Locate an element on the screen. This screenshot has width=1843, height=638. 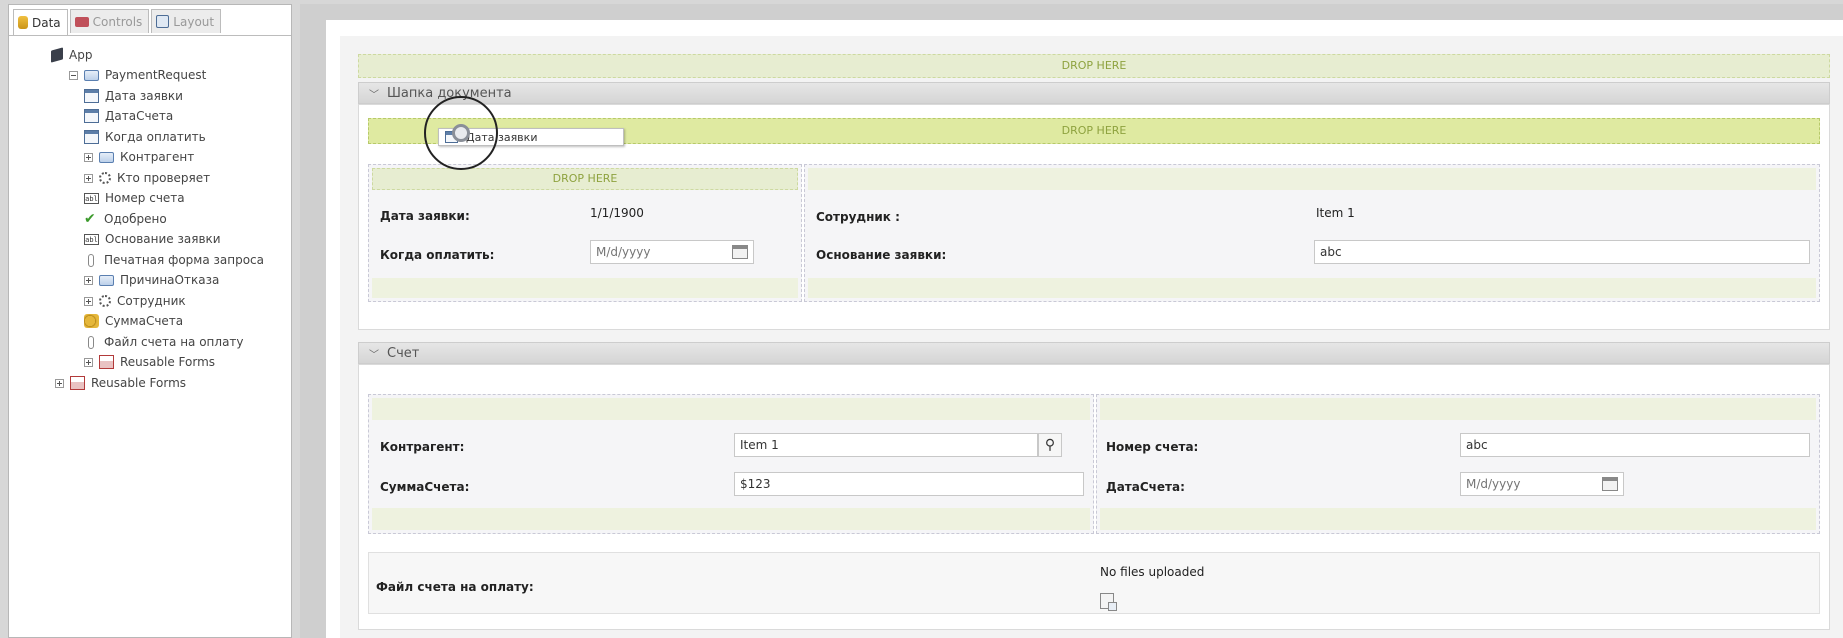
tree-node-nomer-scheta: abl Номер счета is located at coordinates (134, 198).